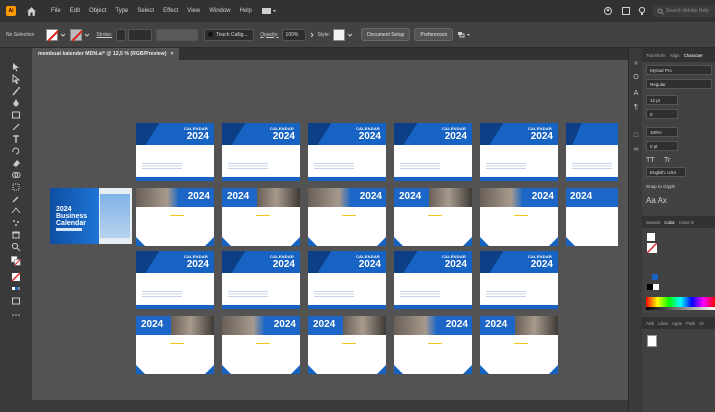 This screenshot has width=715, height=412. I want to click on artboard-month-partial: 2024, so click(592, 217).